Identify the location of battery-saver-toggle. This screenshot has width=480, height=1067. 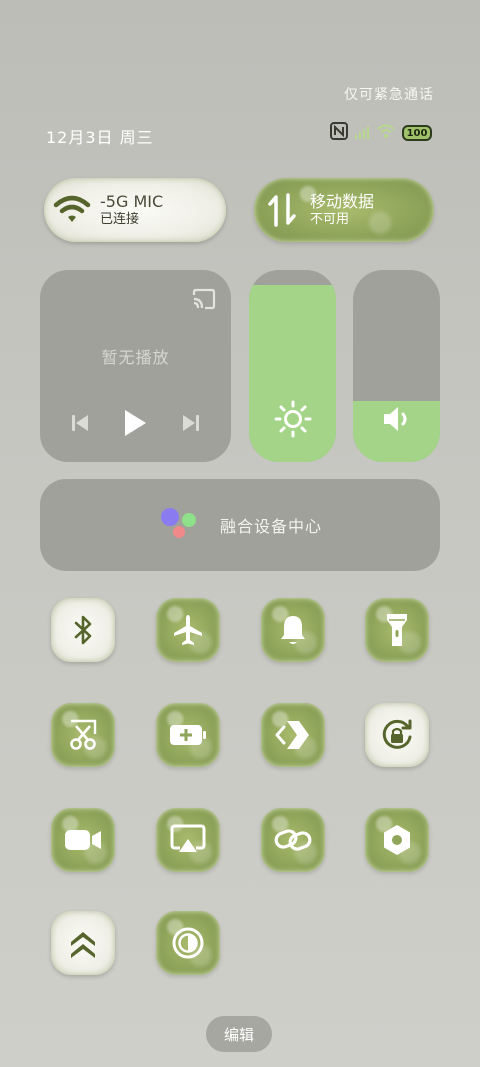
(188, 735).